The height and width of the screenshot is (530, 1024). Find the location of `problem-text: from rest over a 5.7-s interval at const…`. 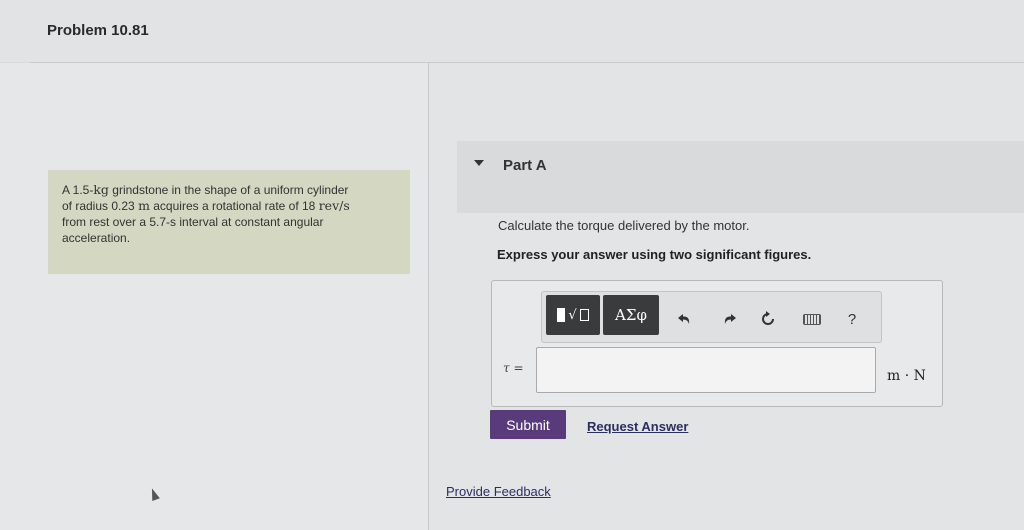

problem-text: from rest over a 5.7-s interval at const… is located at coordinates (193, 222).